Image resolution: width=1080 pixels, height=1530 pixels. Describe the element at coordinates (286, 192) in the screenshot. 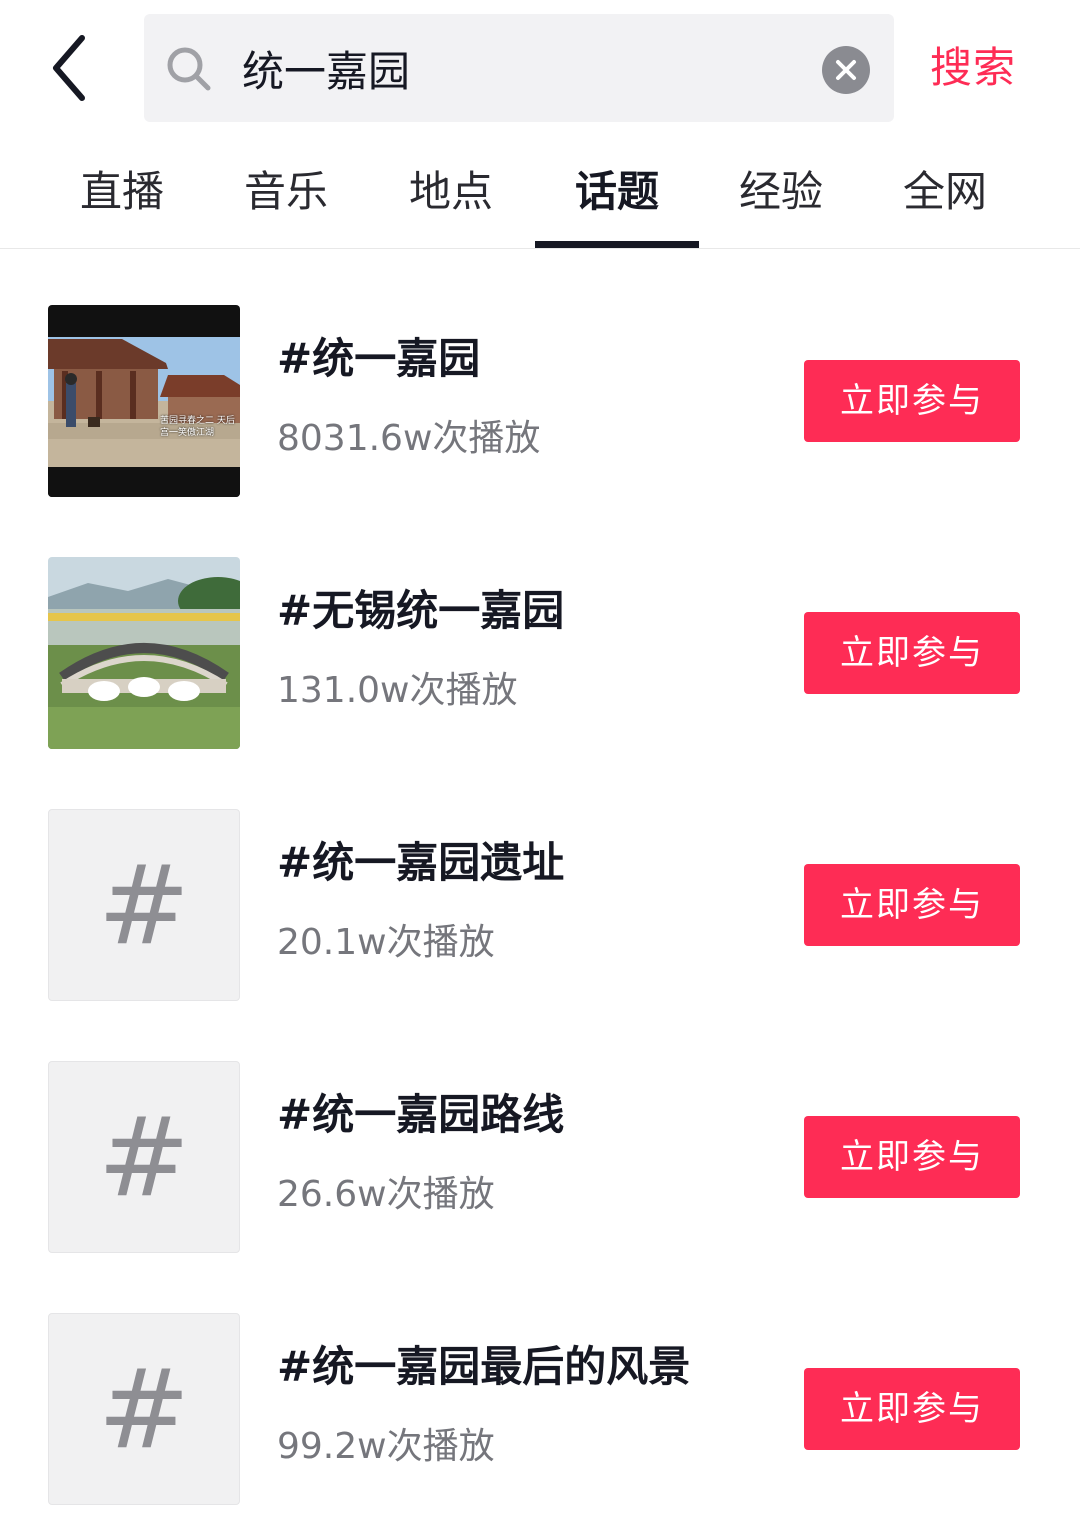

I see `tab-music: 音乐` at that location.